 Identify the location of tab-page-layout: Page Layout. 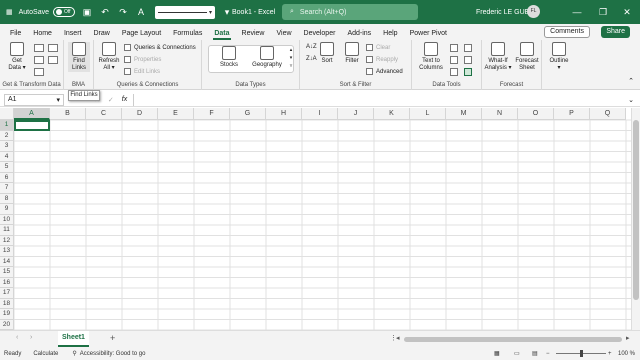
(141, 35).